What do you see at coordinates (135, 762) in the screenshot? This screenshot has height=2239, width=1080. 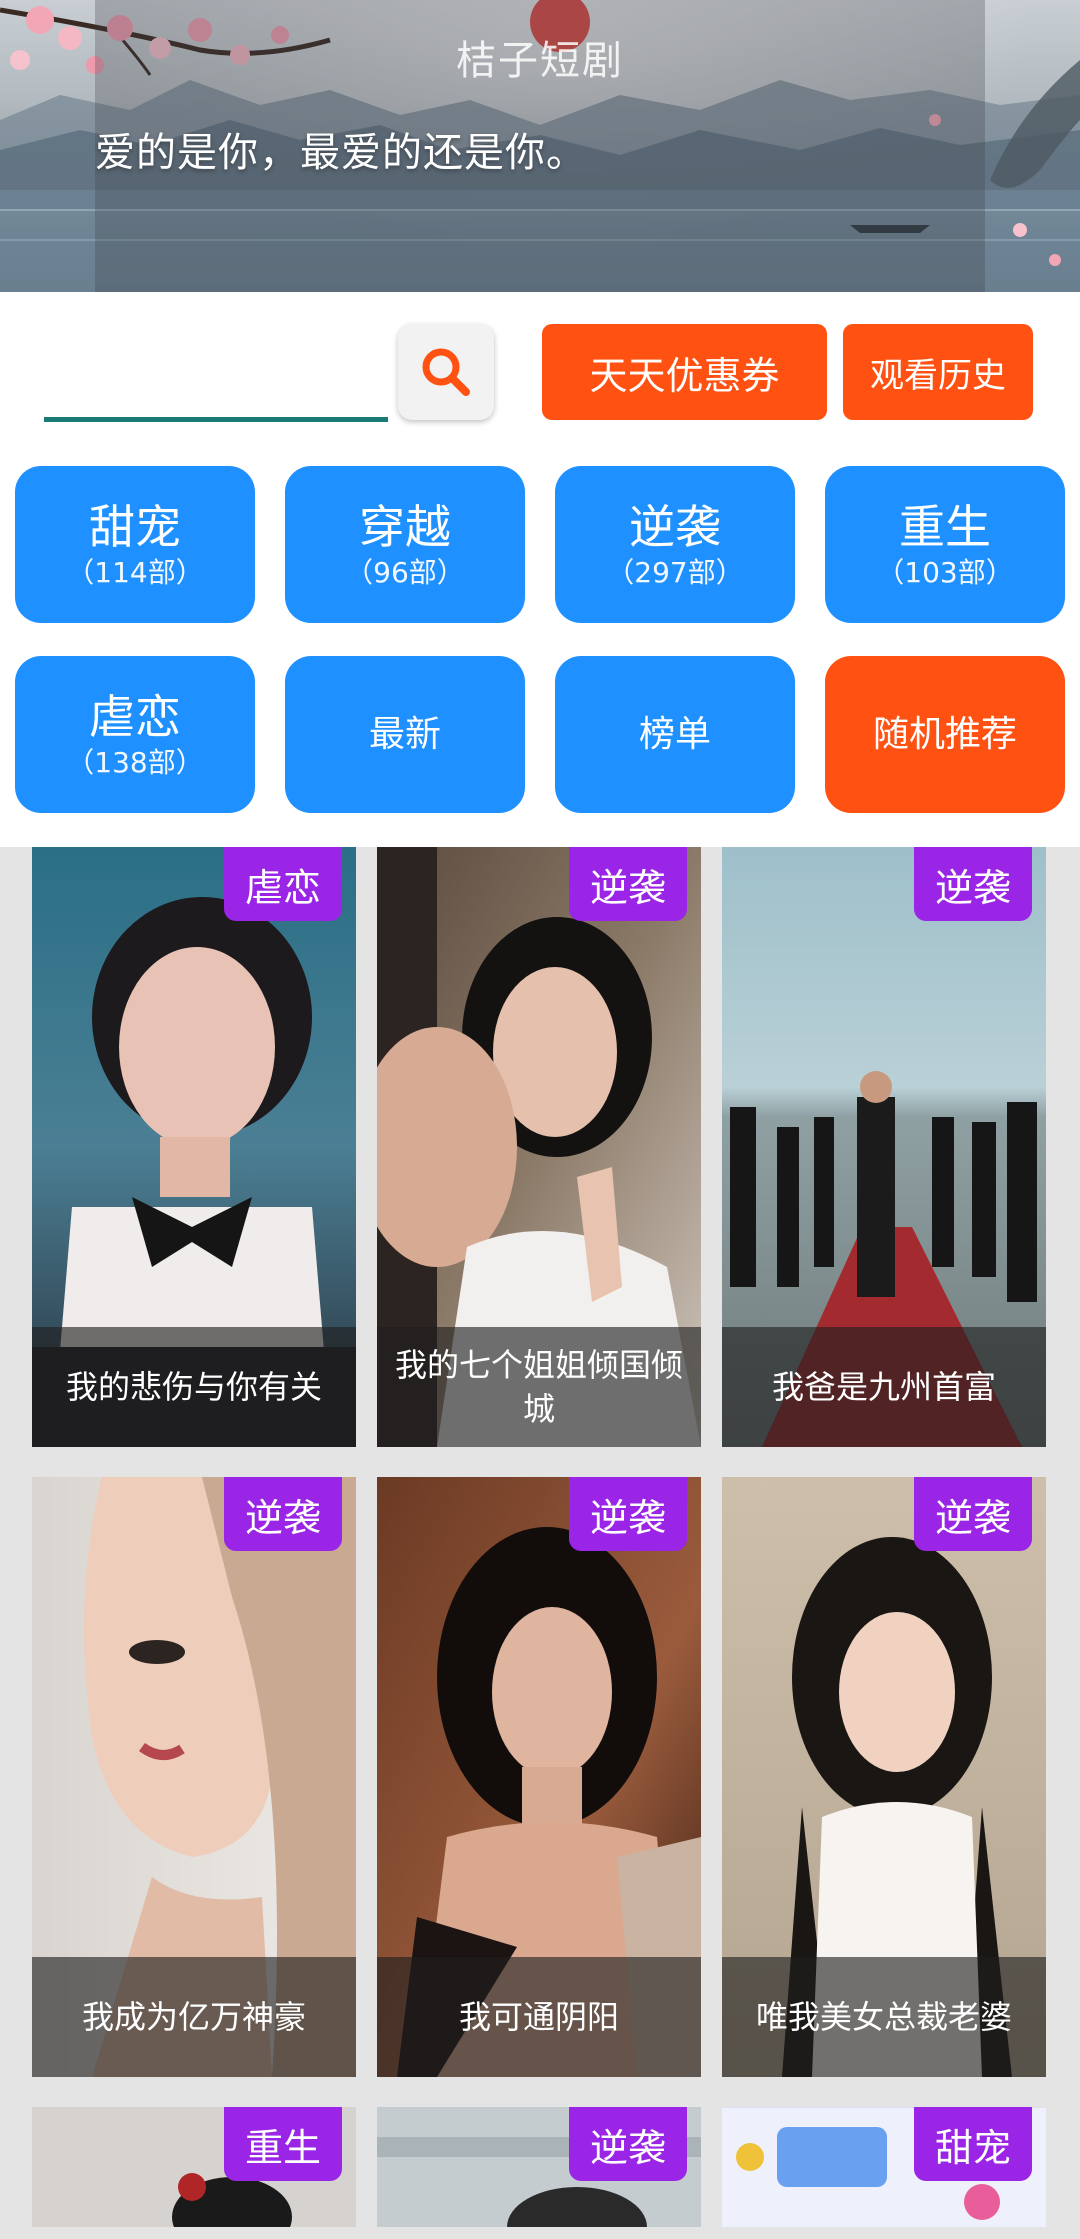 I see `category-count: （138部）` at bounding box center [135, 762].